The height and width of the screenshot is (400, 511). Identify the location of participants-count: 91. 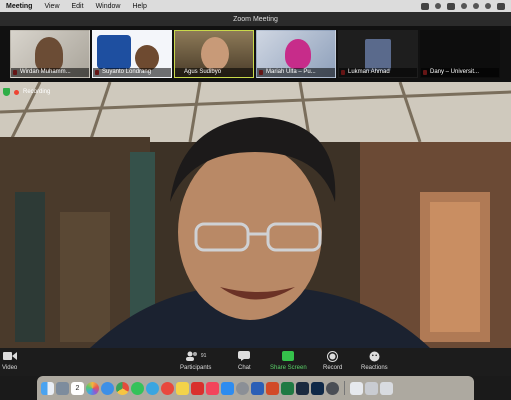
(203, 356).